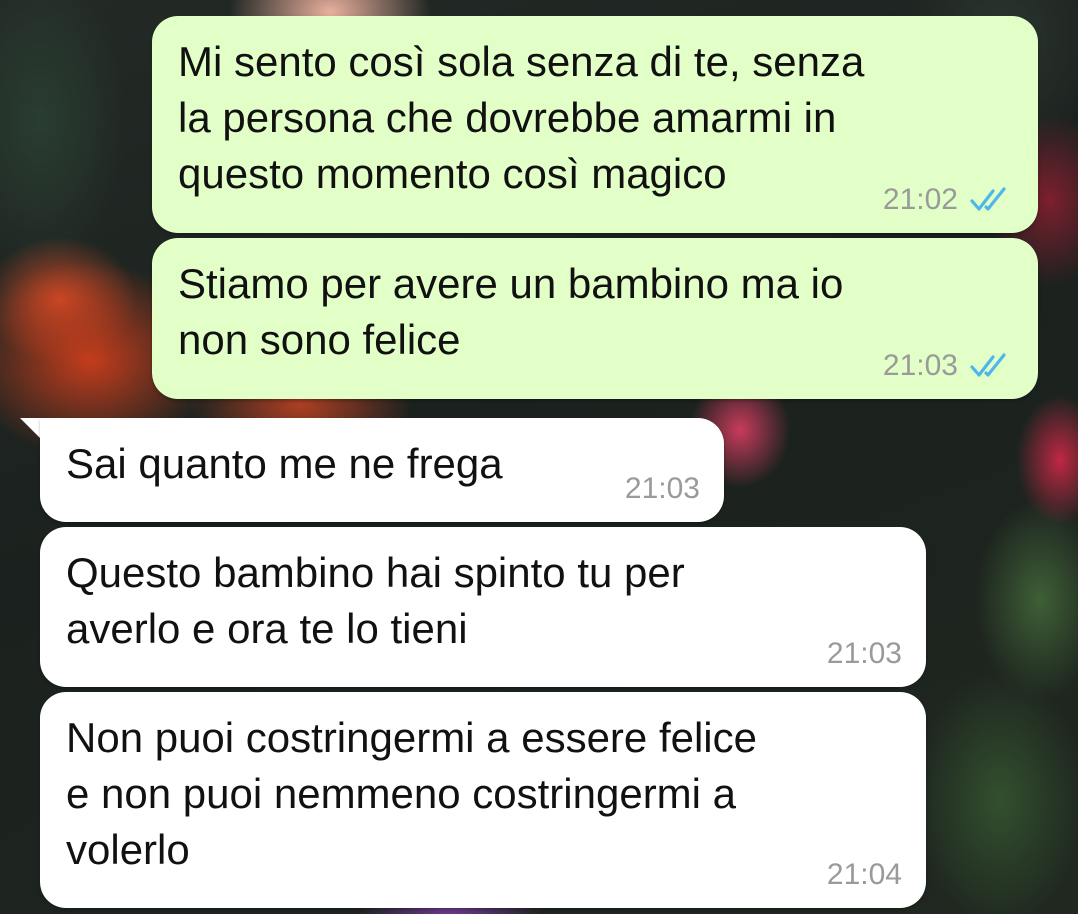  I want to click on message-text: Sai quanto me ne frega, so click(284, 463).